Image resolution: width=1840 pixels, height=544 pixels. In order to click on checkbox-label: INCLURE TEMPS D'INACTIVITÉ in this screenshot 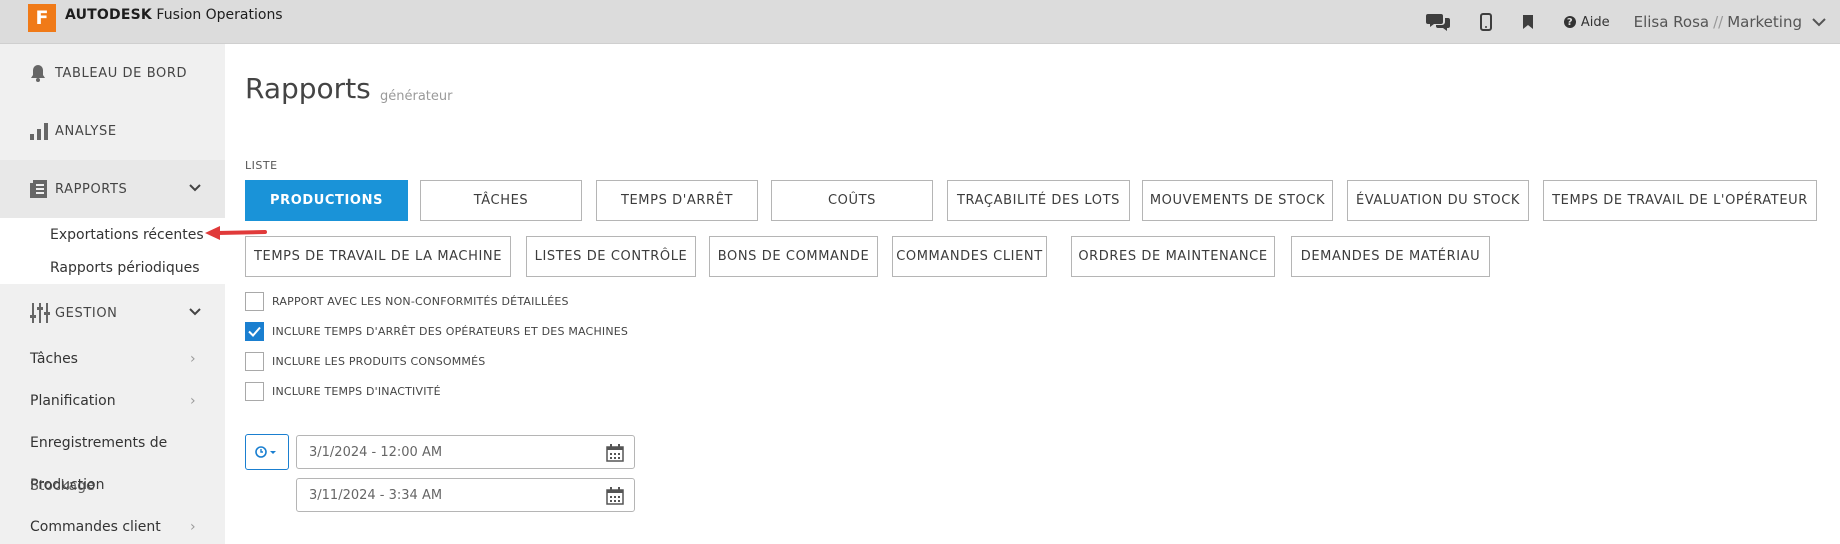, I will do `click(356, 391)`.